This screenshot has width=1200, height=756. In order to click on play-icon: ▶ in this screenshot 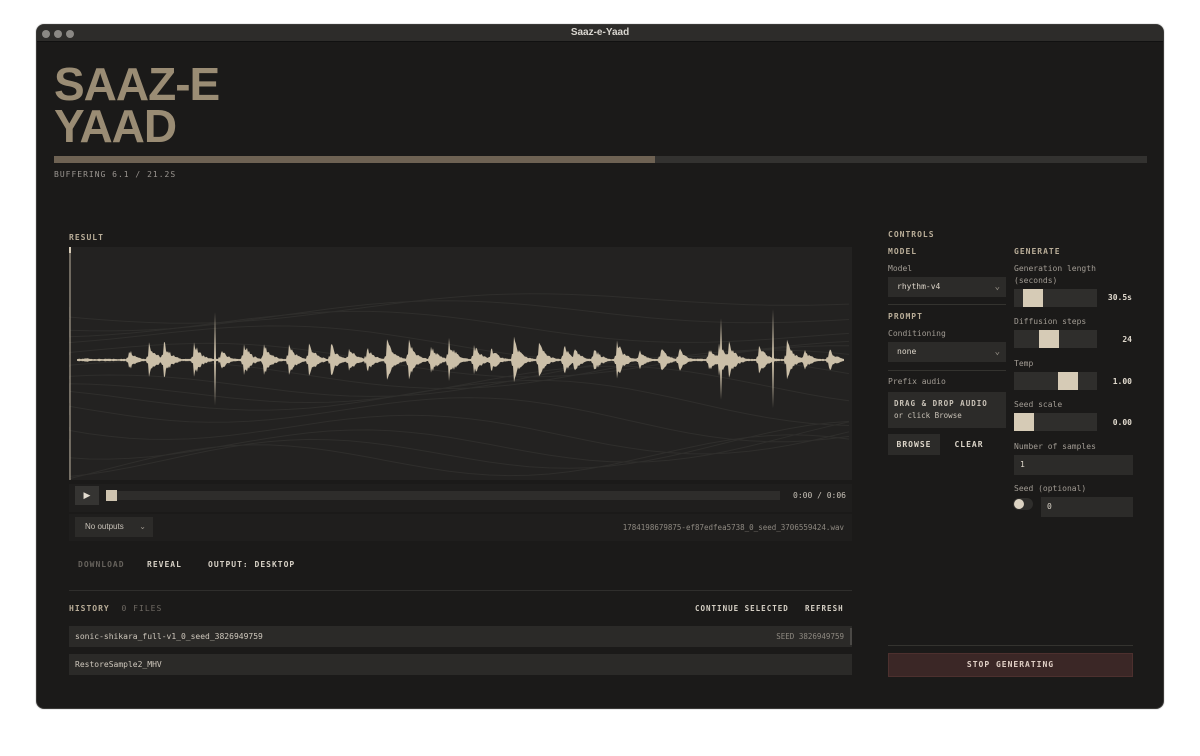, I will do `click(87, 495)`.